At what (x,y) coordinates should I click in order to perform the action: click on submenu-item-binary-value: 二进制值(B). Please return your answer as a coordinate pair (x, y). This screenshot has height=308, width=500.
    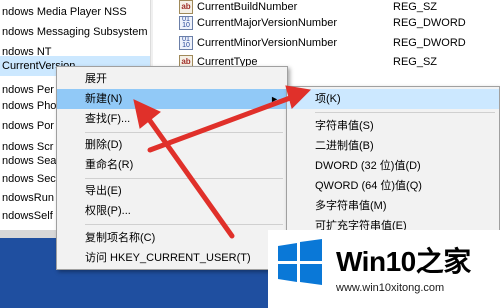
    Looking at the image, I should click on (393, 146).